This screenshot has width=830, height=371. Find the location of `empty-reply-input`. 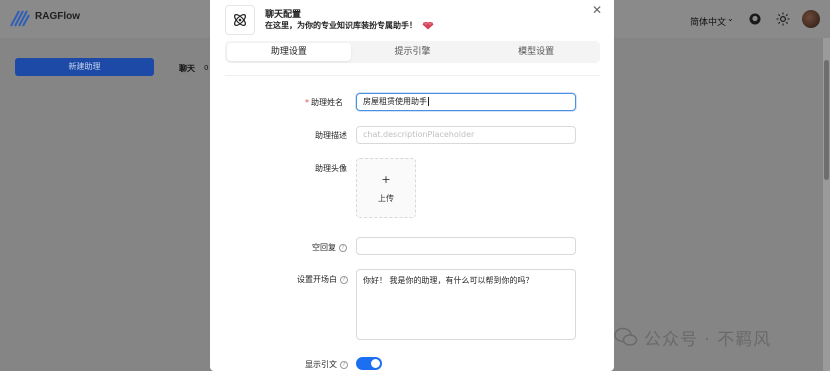

empty-reply-input is located at coordinates (466, 246).